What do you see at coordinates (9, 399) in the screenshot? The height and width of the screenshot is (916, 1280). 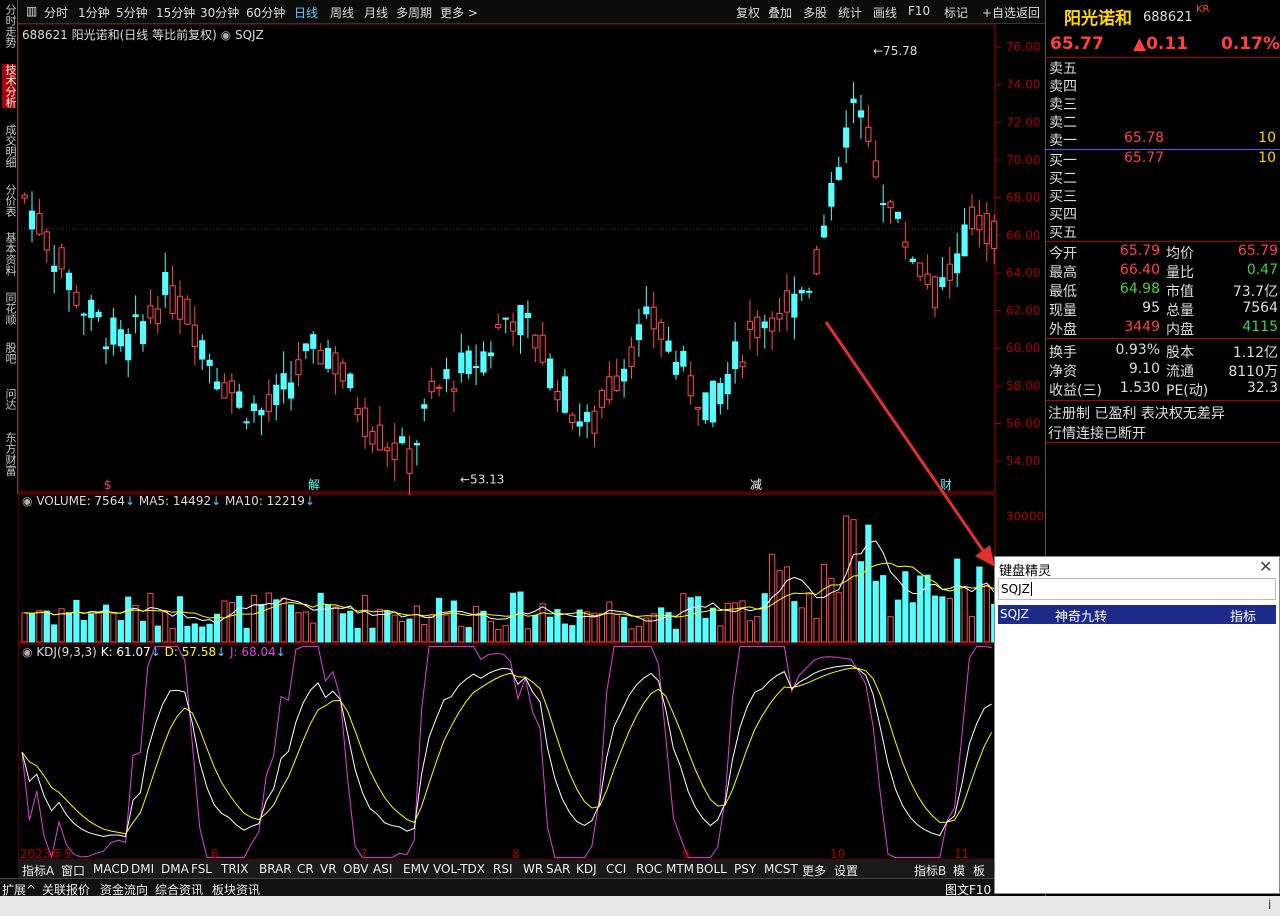 I see `left-nav-7: 问达` at bounding box center [9, 399].